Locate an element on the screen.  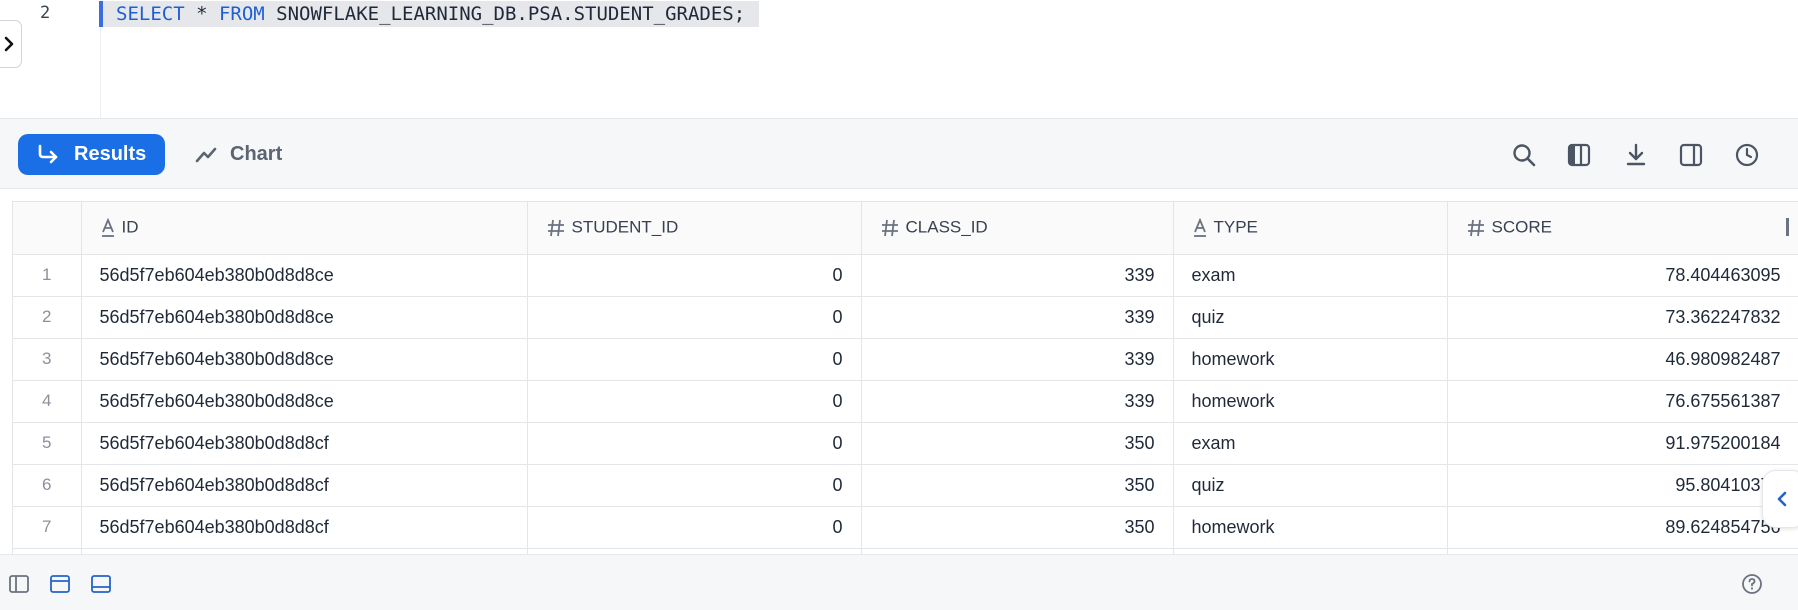
column-resize-handle is located at coordinates (1787, 227).